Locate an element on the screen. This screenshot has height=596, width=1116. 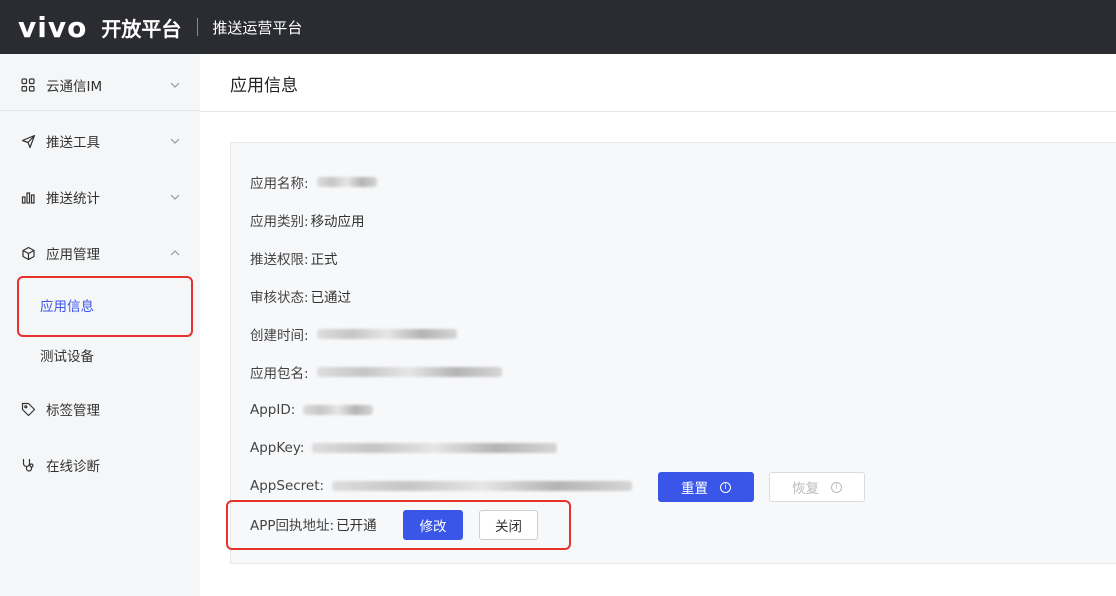
title-divider is located at coordinates (658, 111).